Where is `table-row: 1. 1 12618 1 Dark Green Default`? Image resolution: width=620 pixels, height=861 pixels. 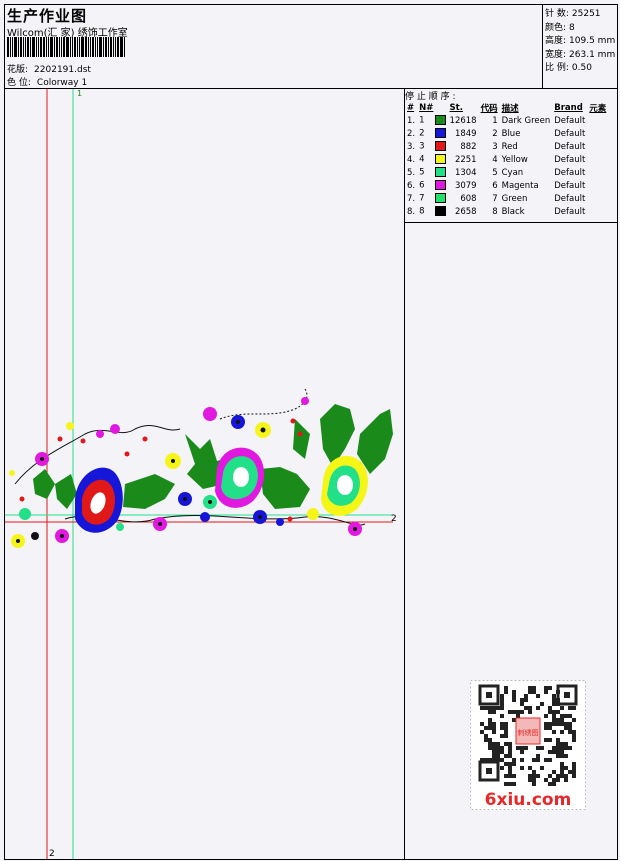 table-row: 1. 1 12618 1 Dark Green Default is located at coordinates (506, 120).